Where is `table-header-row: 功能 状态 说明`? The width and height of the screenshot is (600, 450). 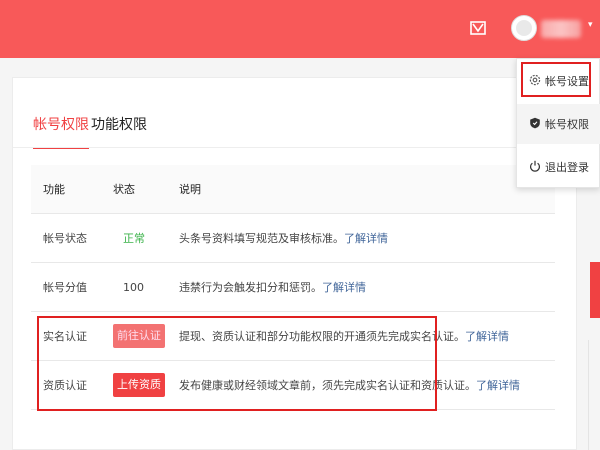
table-header-row: 功能 状态 说明 is located at coordinates (293, 189).